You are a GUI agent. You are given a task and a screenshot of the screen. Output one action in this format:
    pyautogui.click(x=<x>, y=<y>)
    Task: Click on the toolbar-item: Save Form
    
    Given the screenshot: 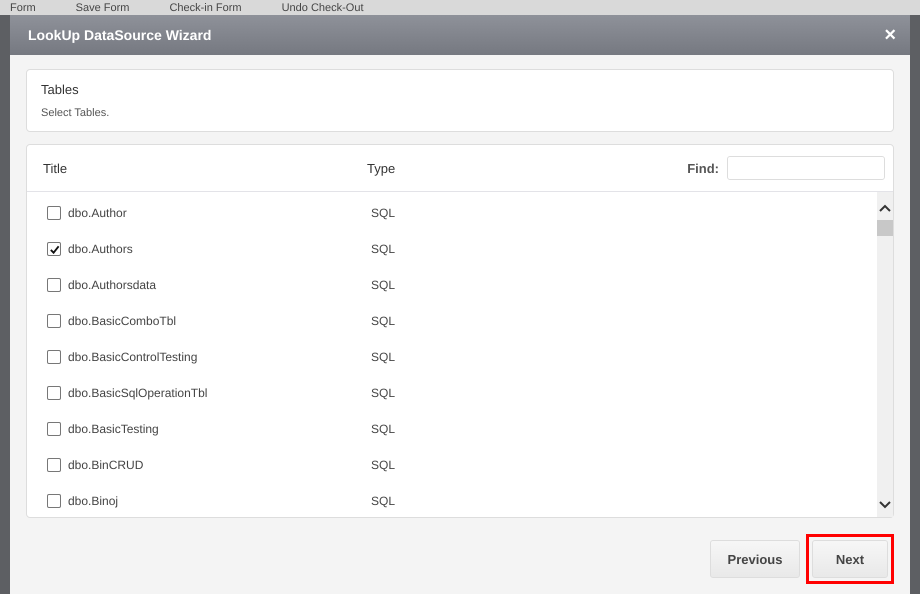 What is the action you would take?
    pyautogui.click(x=103, y=8)
    